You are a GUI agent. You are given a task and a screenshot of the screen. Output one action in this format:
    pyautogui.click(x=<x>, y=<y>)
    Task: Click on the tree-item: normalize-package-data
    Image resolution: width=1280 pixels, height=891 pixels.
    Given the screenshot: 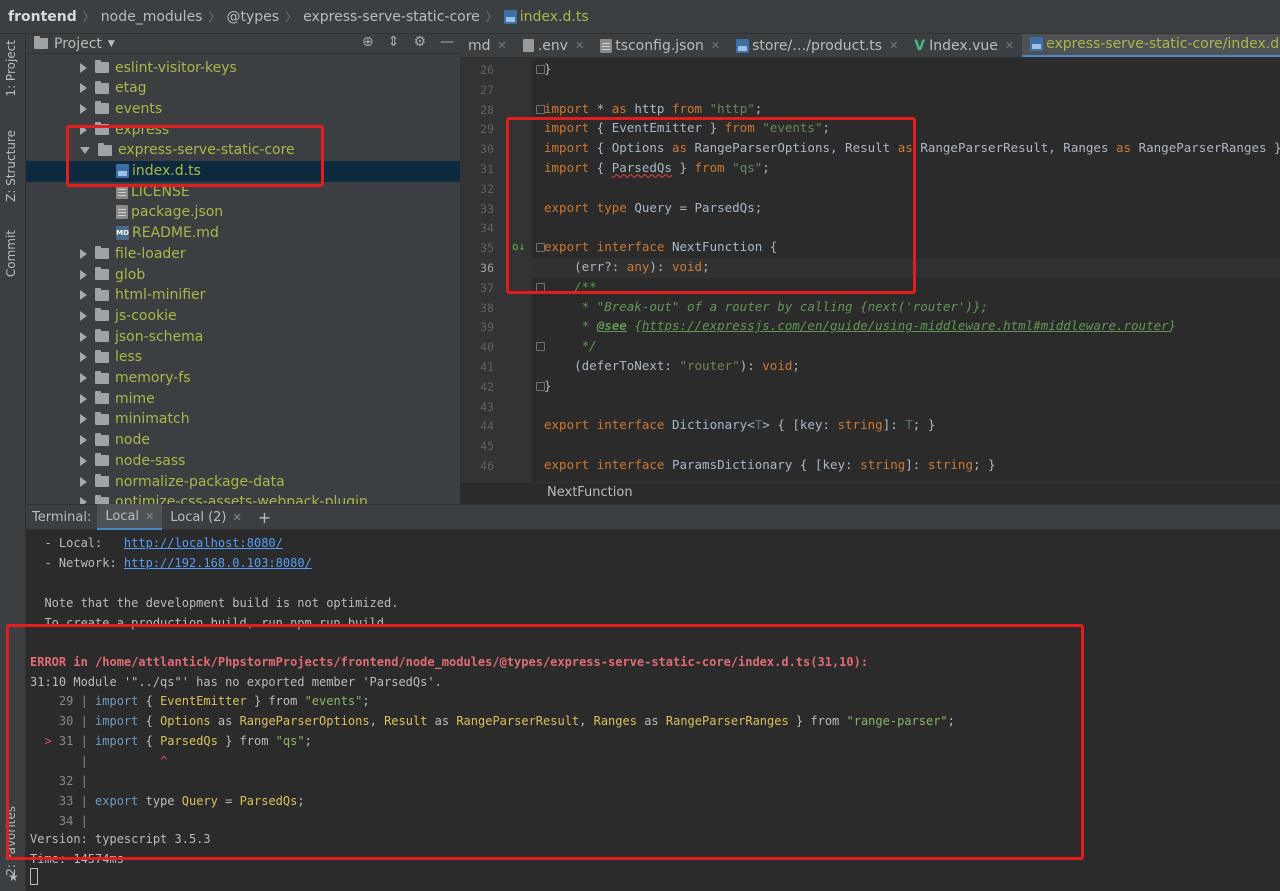 What is the action you would take?
    pyautogui.click(x=243, y=481)
    